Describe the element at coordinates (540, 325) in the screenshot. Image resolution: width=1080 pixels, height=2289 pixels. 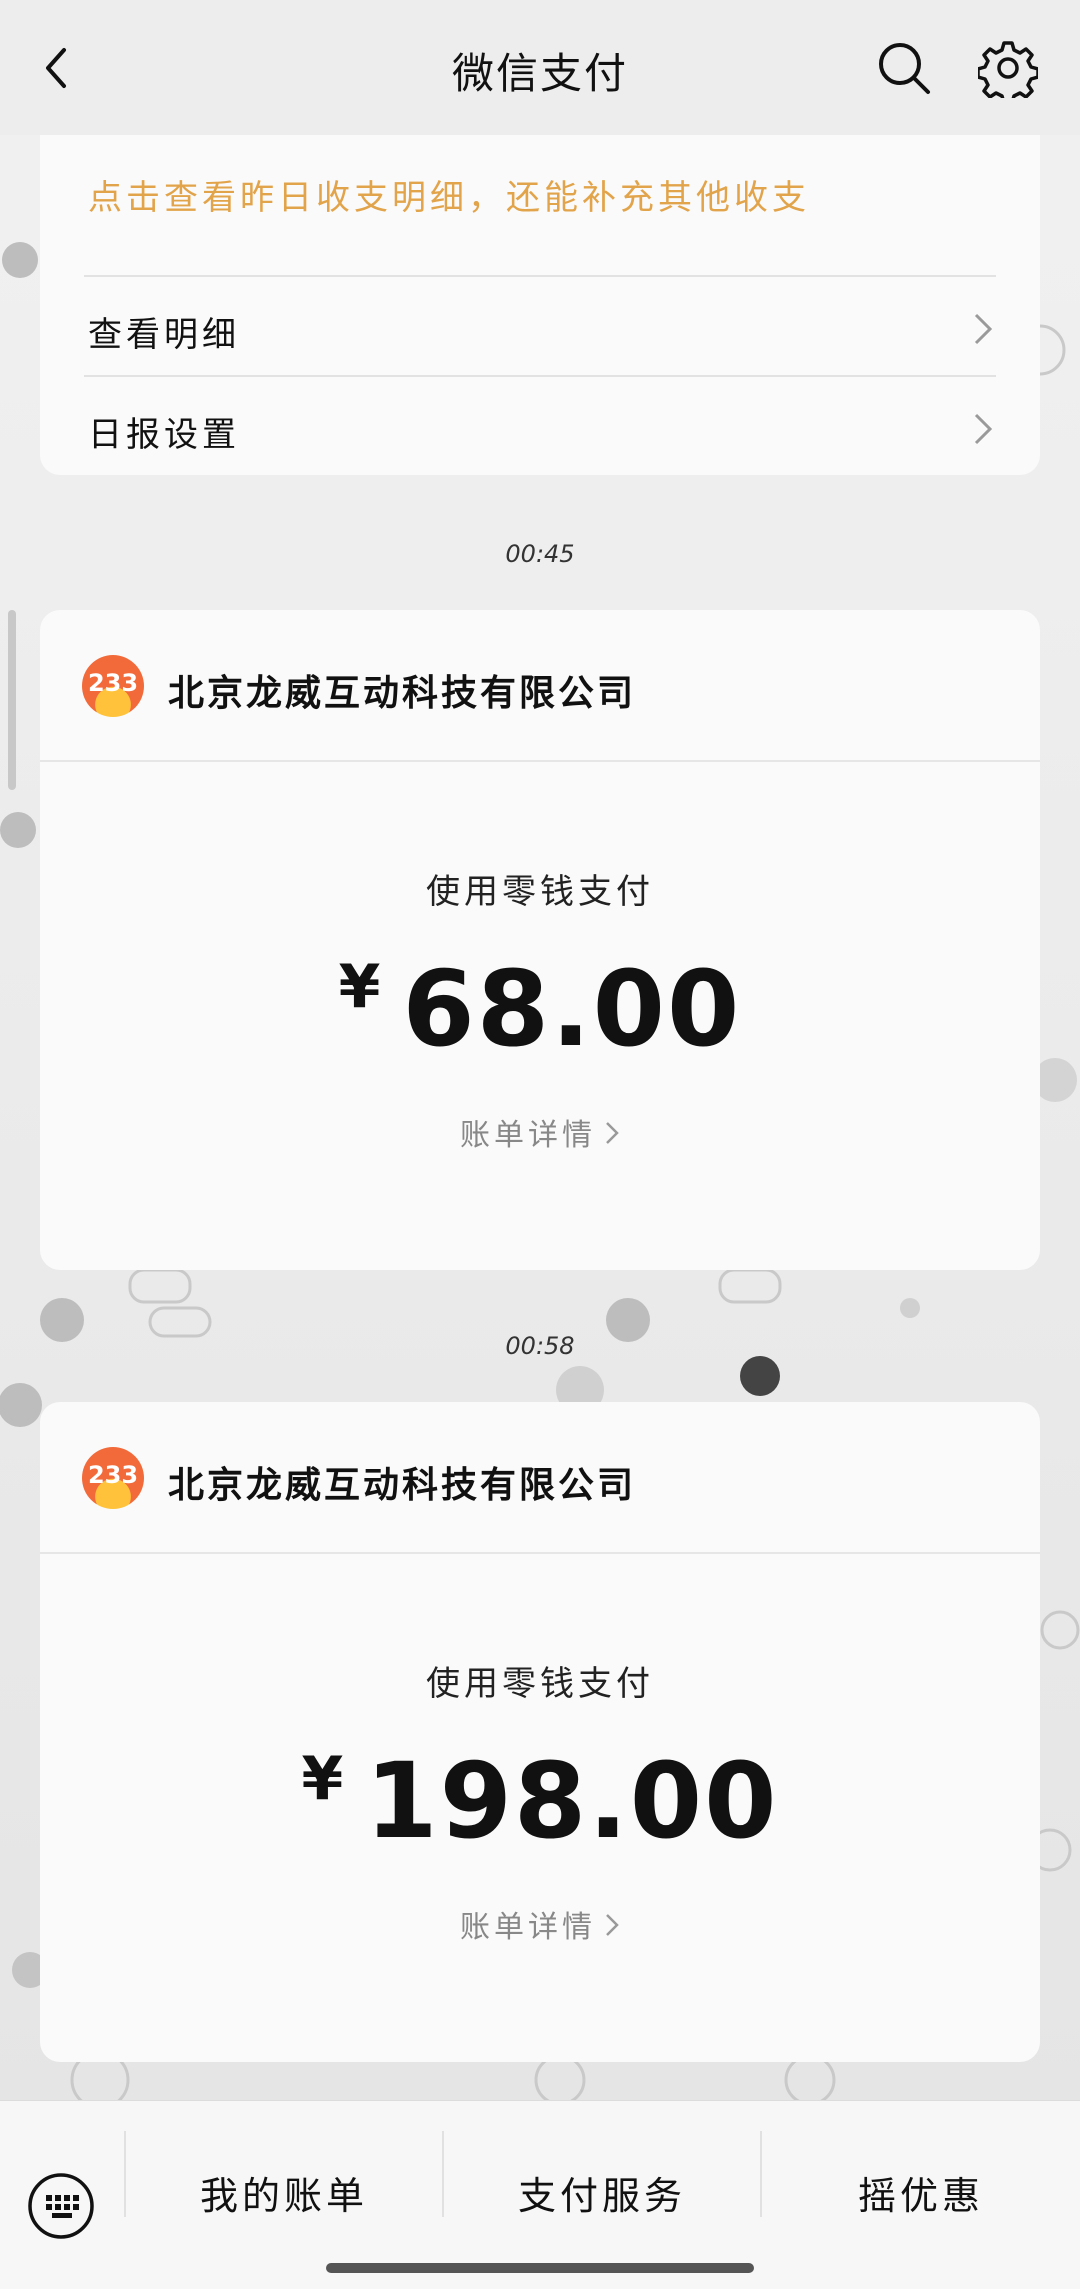
I see `view-details-row: 查看明细` at that location.